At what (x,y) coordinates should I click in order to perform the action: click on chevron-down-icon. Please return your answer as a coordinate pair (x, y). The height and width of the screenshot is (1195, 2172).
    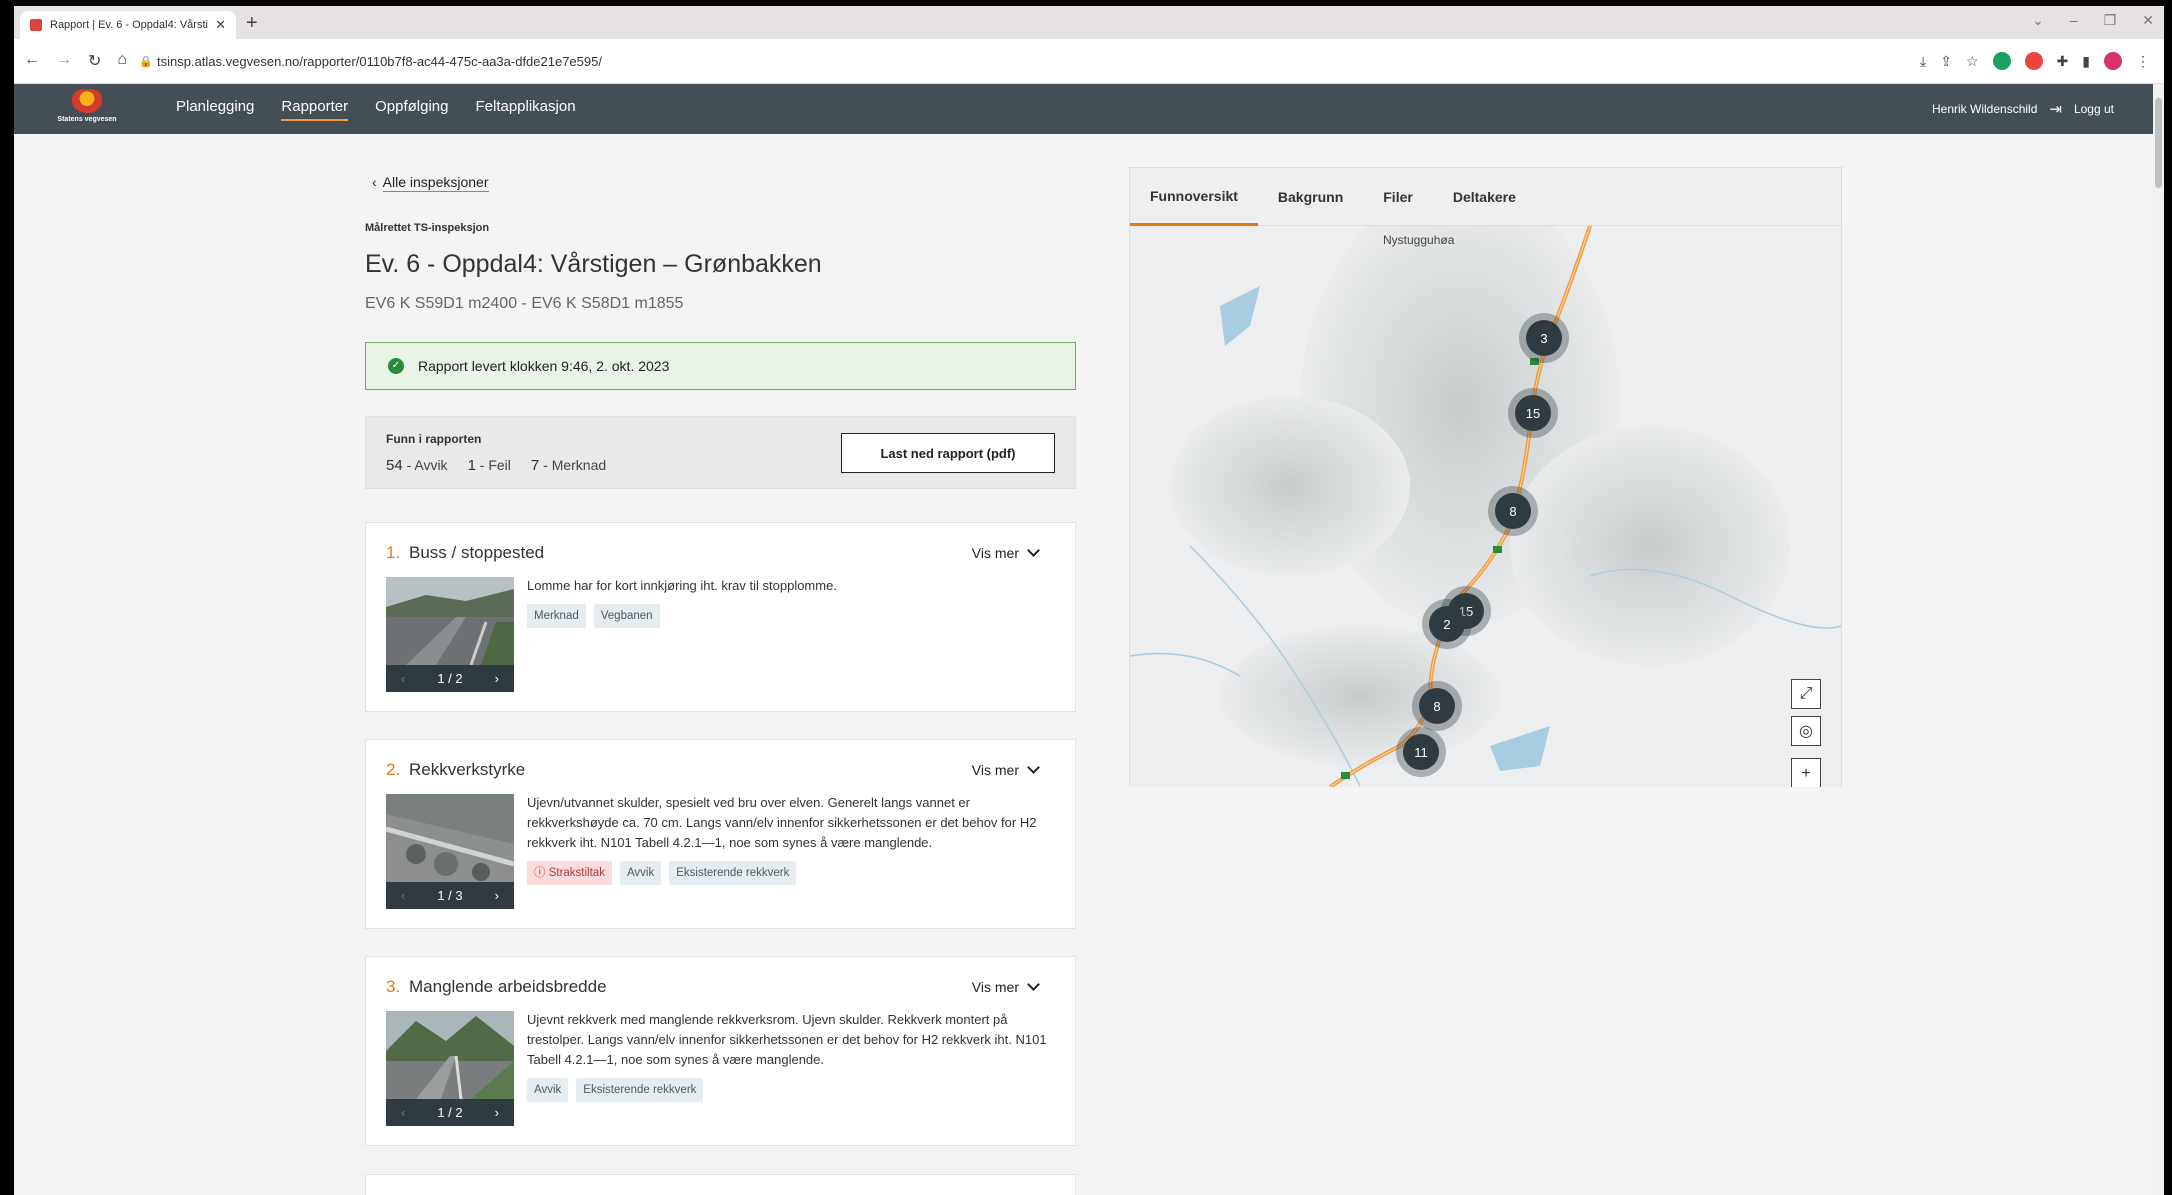
    Looking at the image, I should click on (1033, 984).